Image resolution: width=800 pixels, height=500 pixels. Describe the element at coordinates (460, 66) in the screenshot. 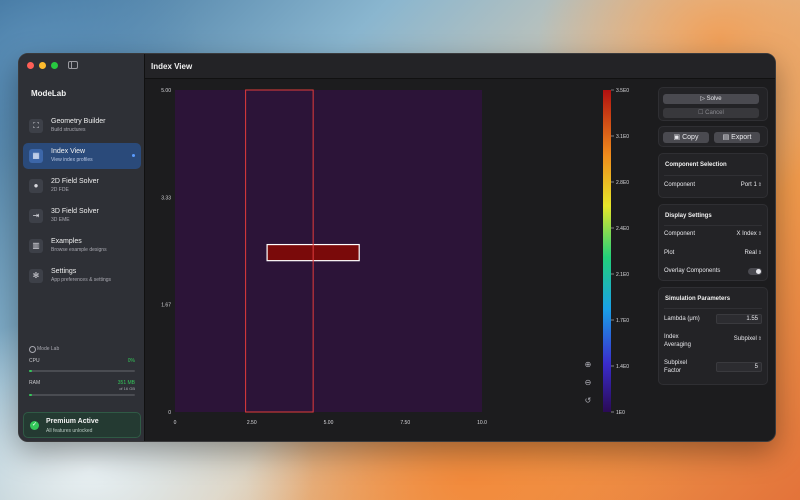

I see `toolbar: Index View` at that location.